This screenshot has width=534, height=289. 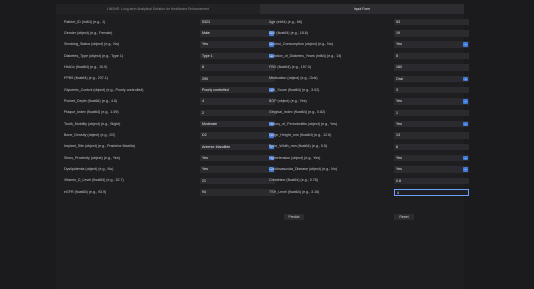 What do you see at coordinates (295, 157) in the screenshot?
I see `field-label: Hypertension (object) (e.g., Yes)` at bounding box center [295, 157].